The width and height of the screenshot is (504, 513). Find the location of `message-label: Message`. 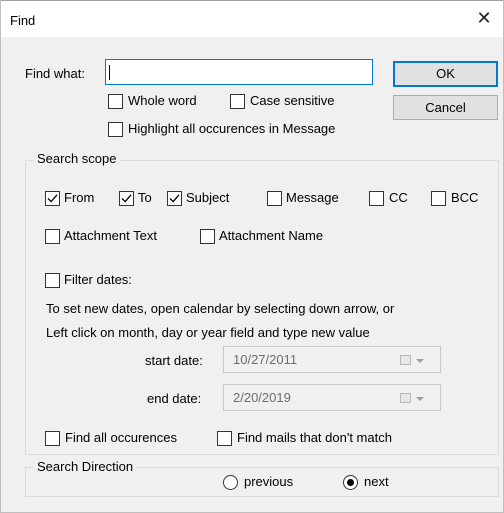

message-label: Message is located at coordinates (312, 197).